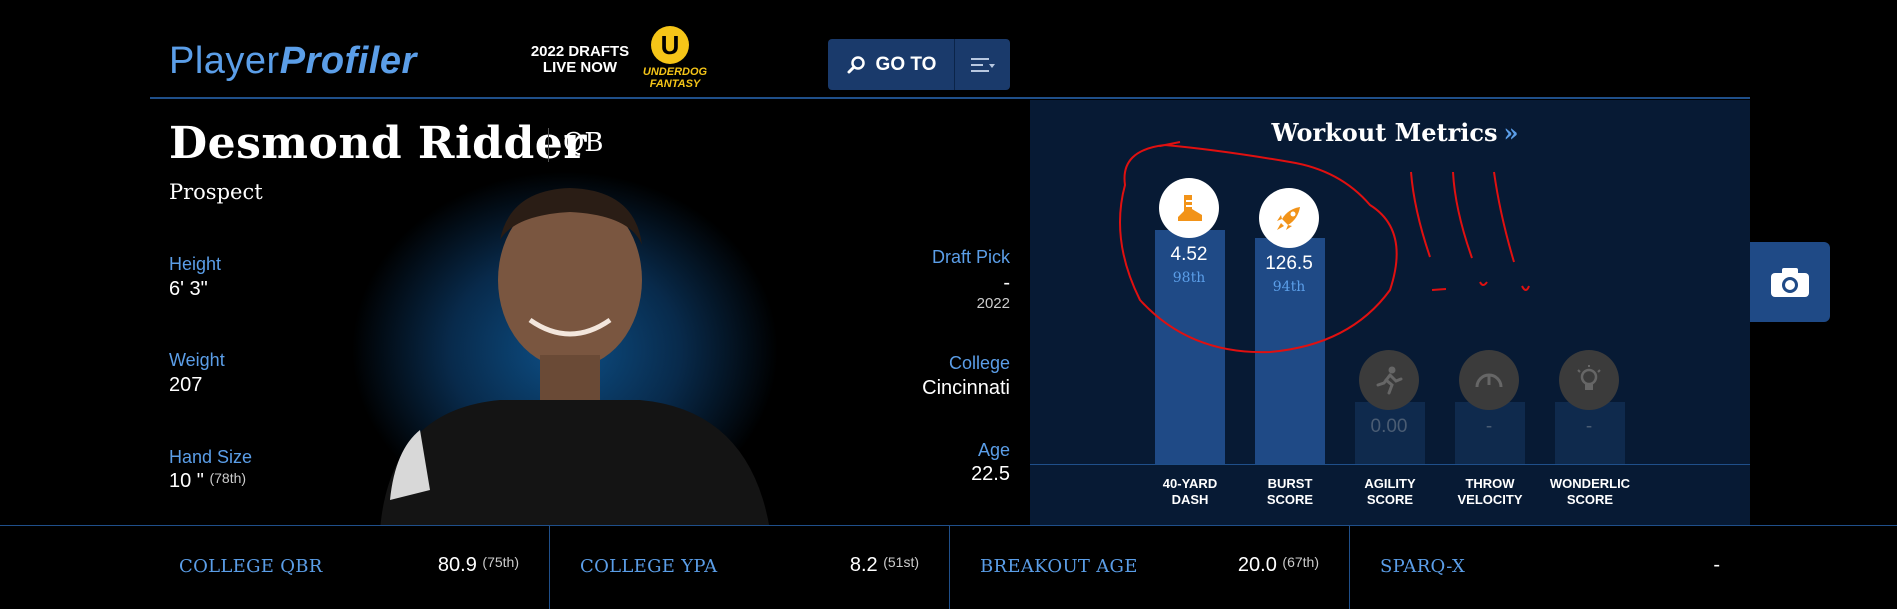 The height and width of the screenshot is (609, 1897). Describe the element at coordinates (1589, 380) in the screenshot. I see `lightbulb-icon` at that location.